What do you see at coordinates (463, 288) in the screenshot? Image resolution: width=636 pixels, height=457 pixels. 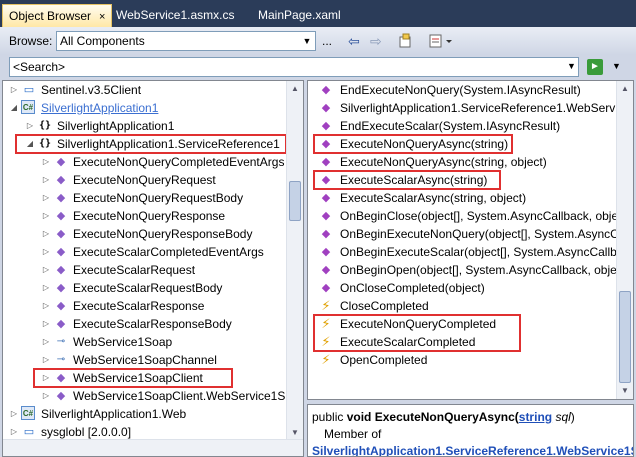 I see `member-item: ◆ OnCloseCompleted(object)` at bounding box center [463, 288].